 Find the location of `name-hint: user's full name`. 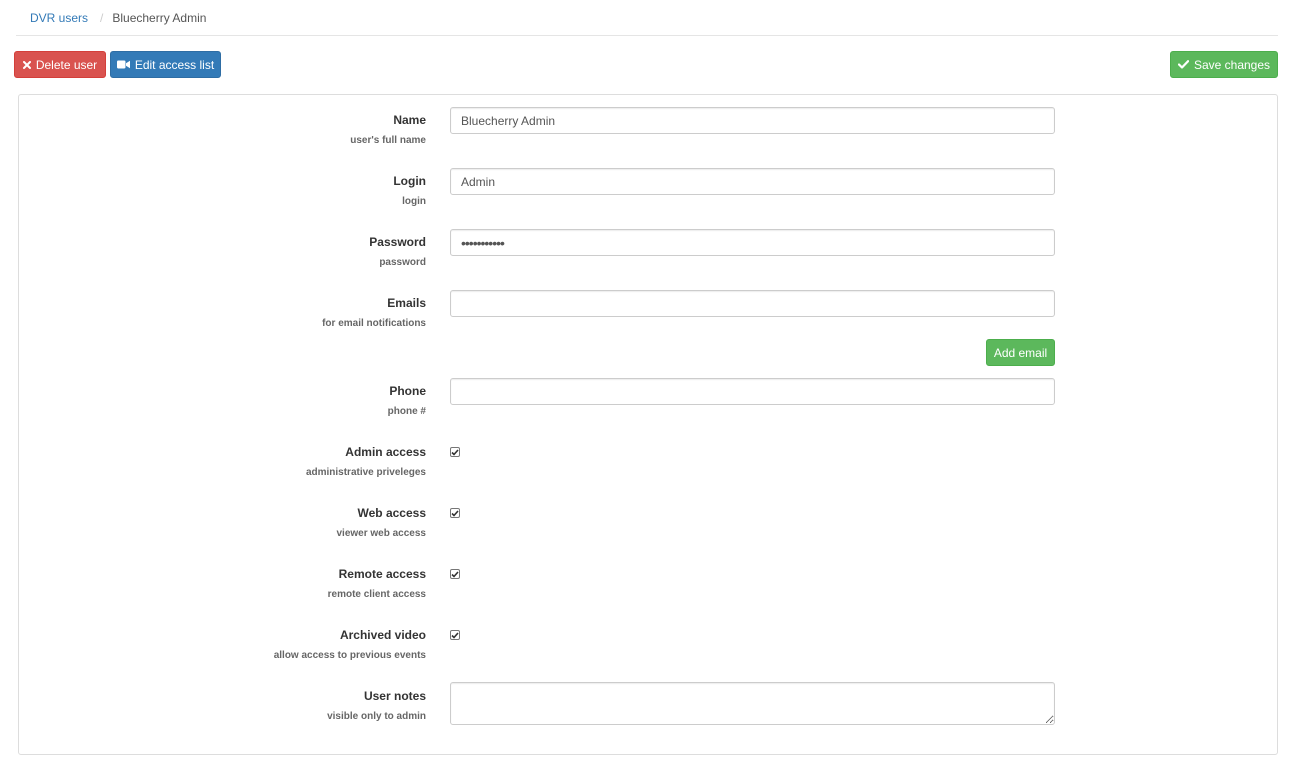

name-hint: user's full name is located at coordinates (388, 140).